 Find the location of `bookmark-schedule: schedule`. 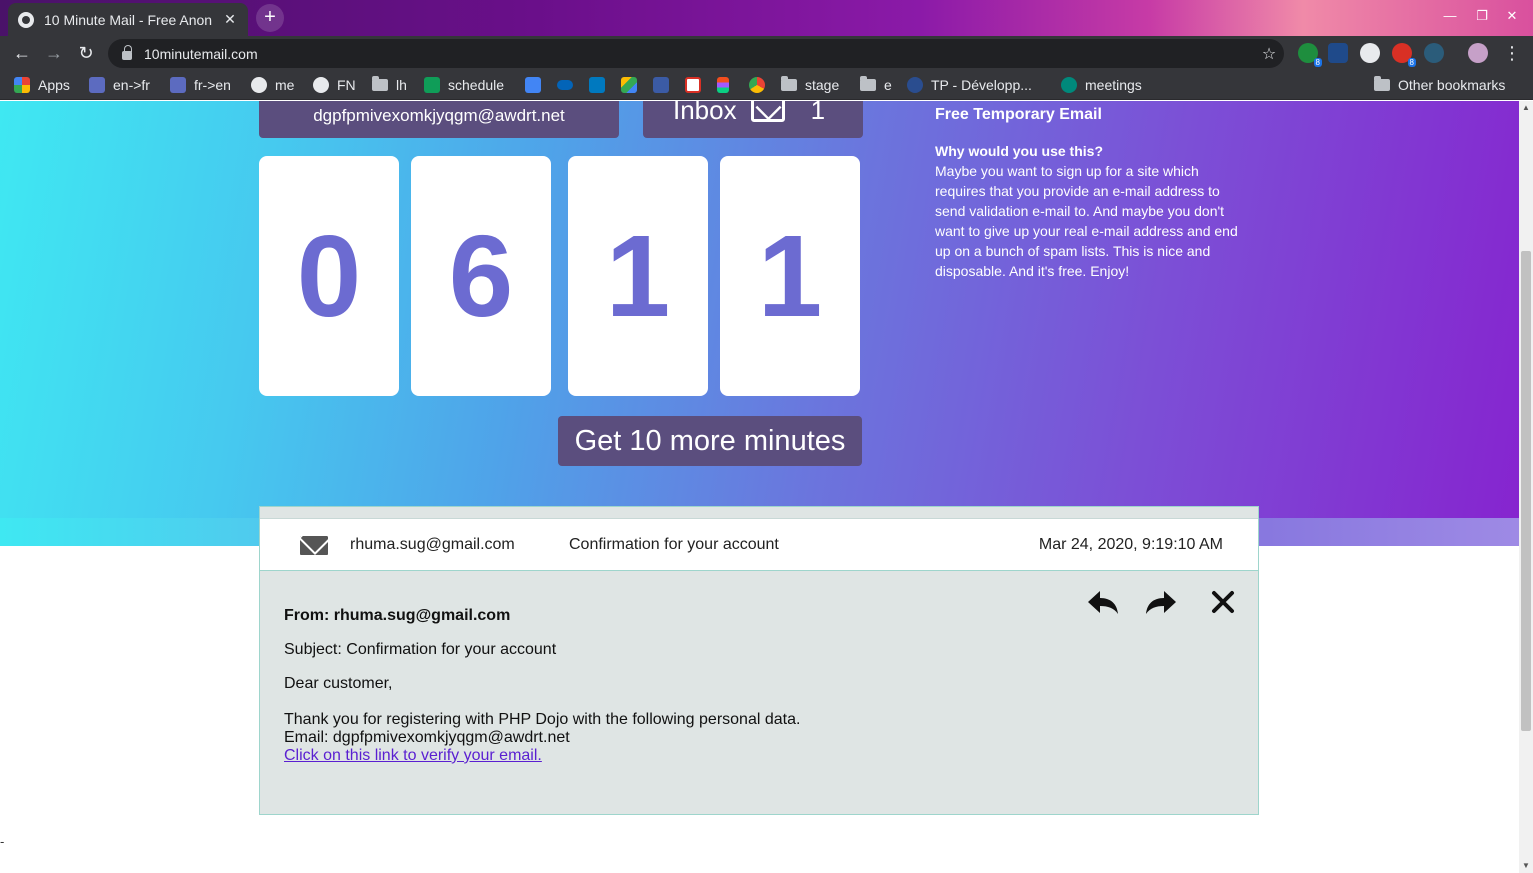

bookmark-schedule: schedule is located at coordinates (464, 85).